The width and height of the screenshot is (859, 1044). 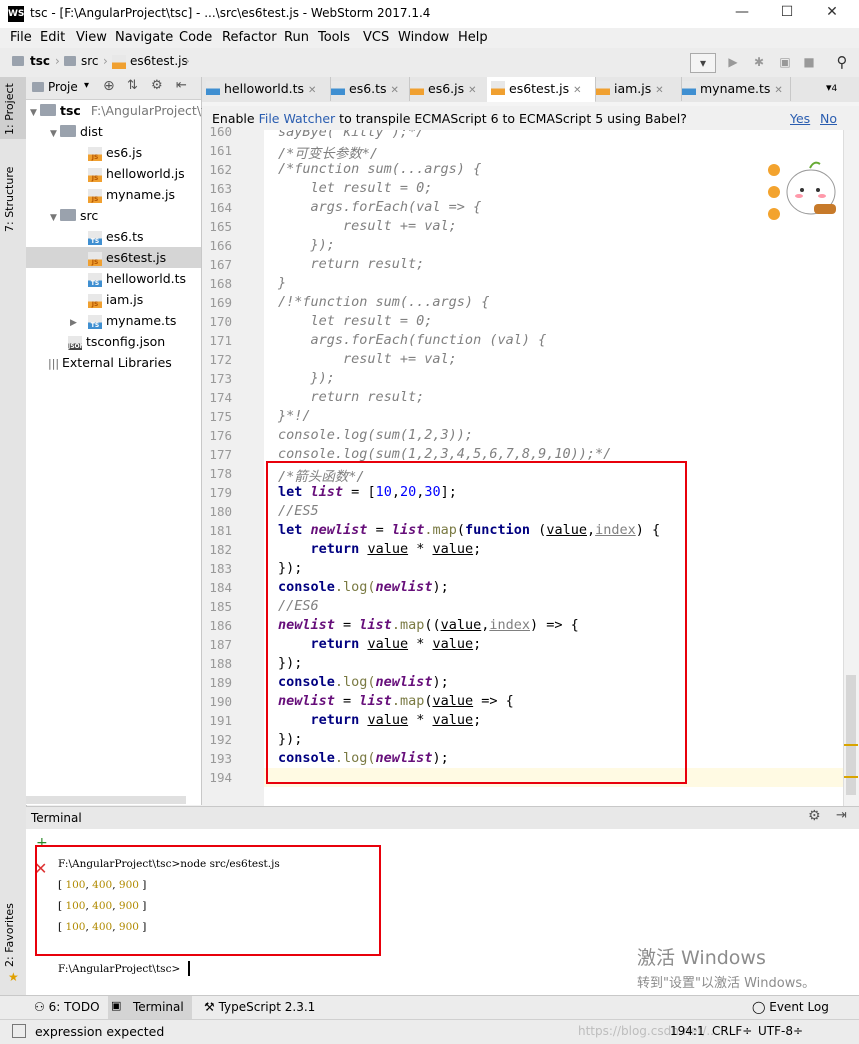 I want to click on line-number: 168, so click(x=220, y=283).